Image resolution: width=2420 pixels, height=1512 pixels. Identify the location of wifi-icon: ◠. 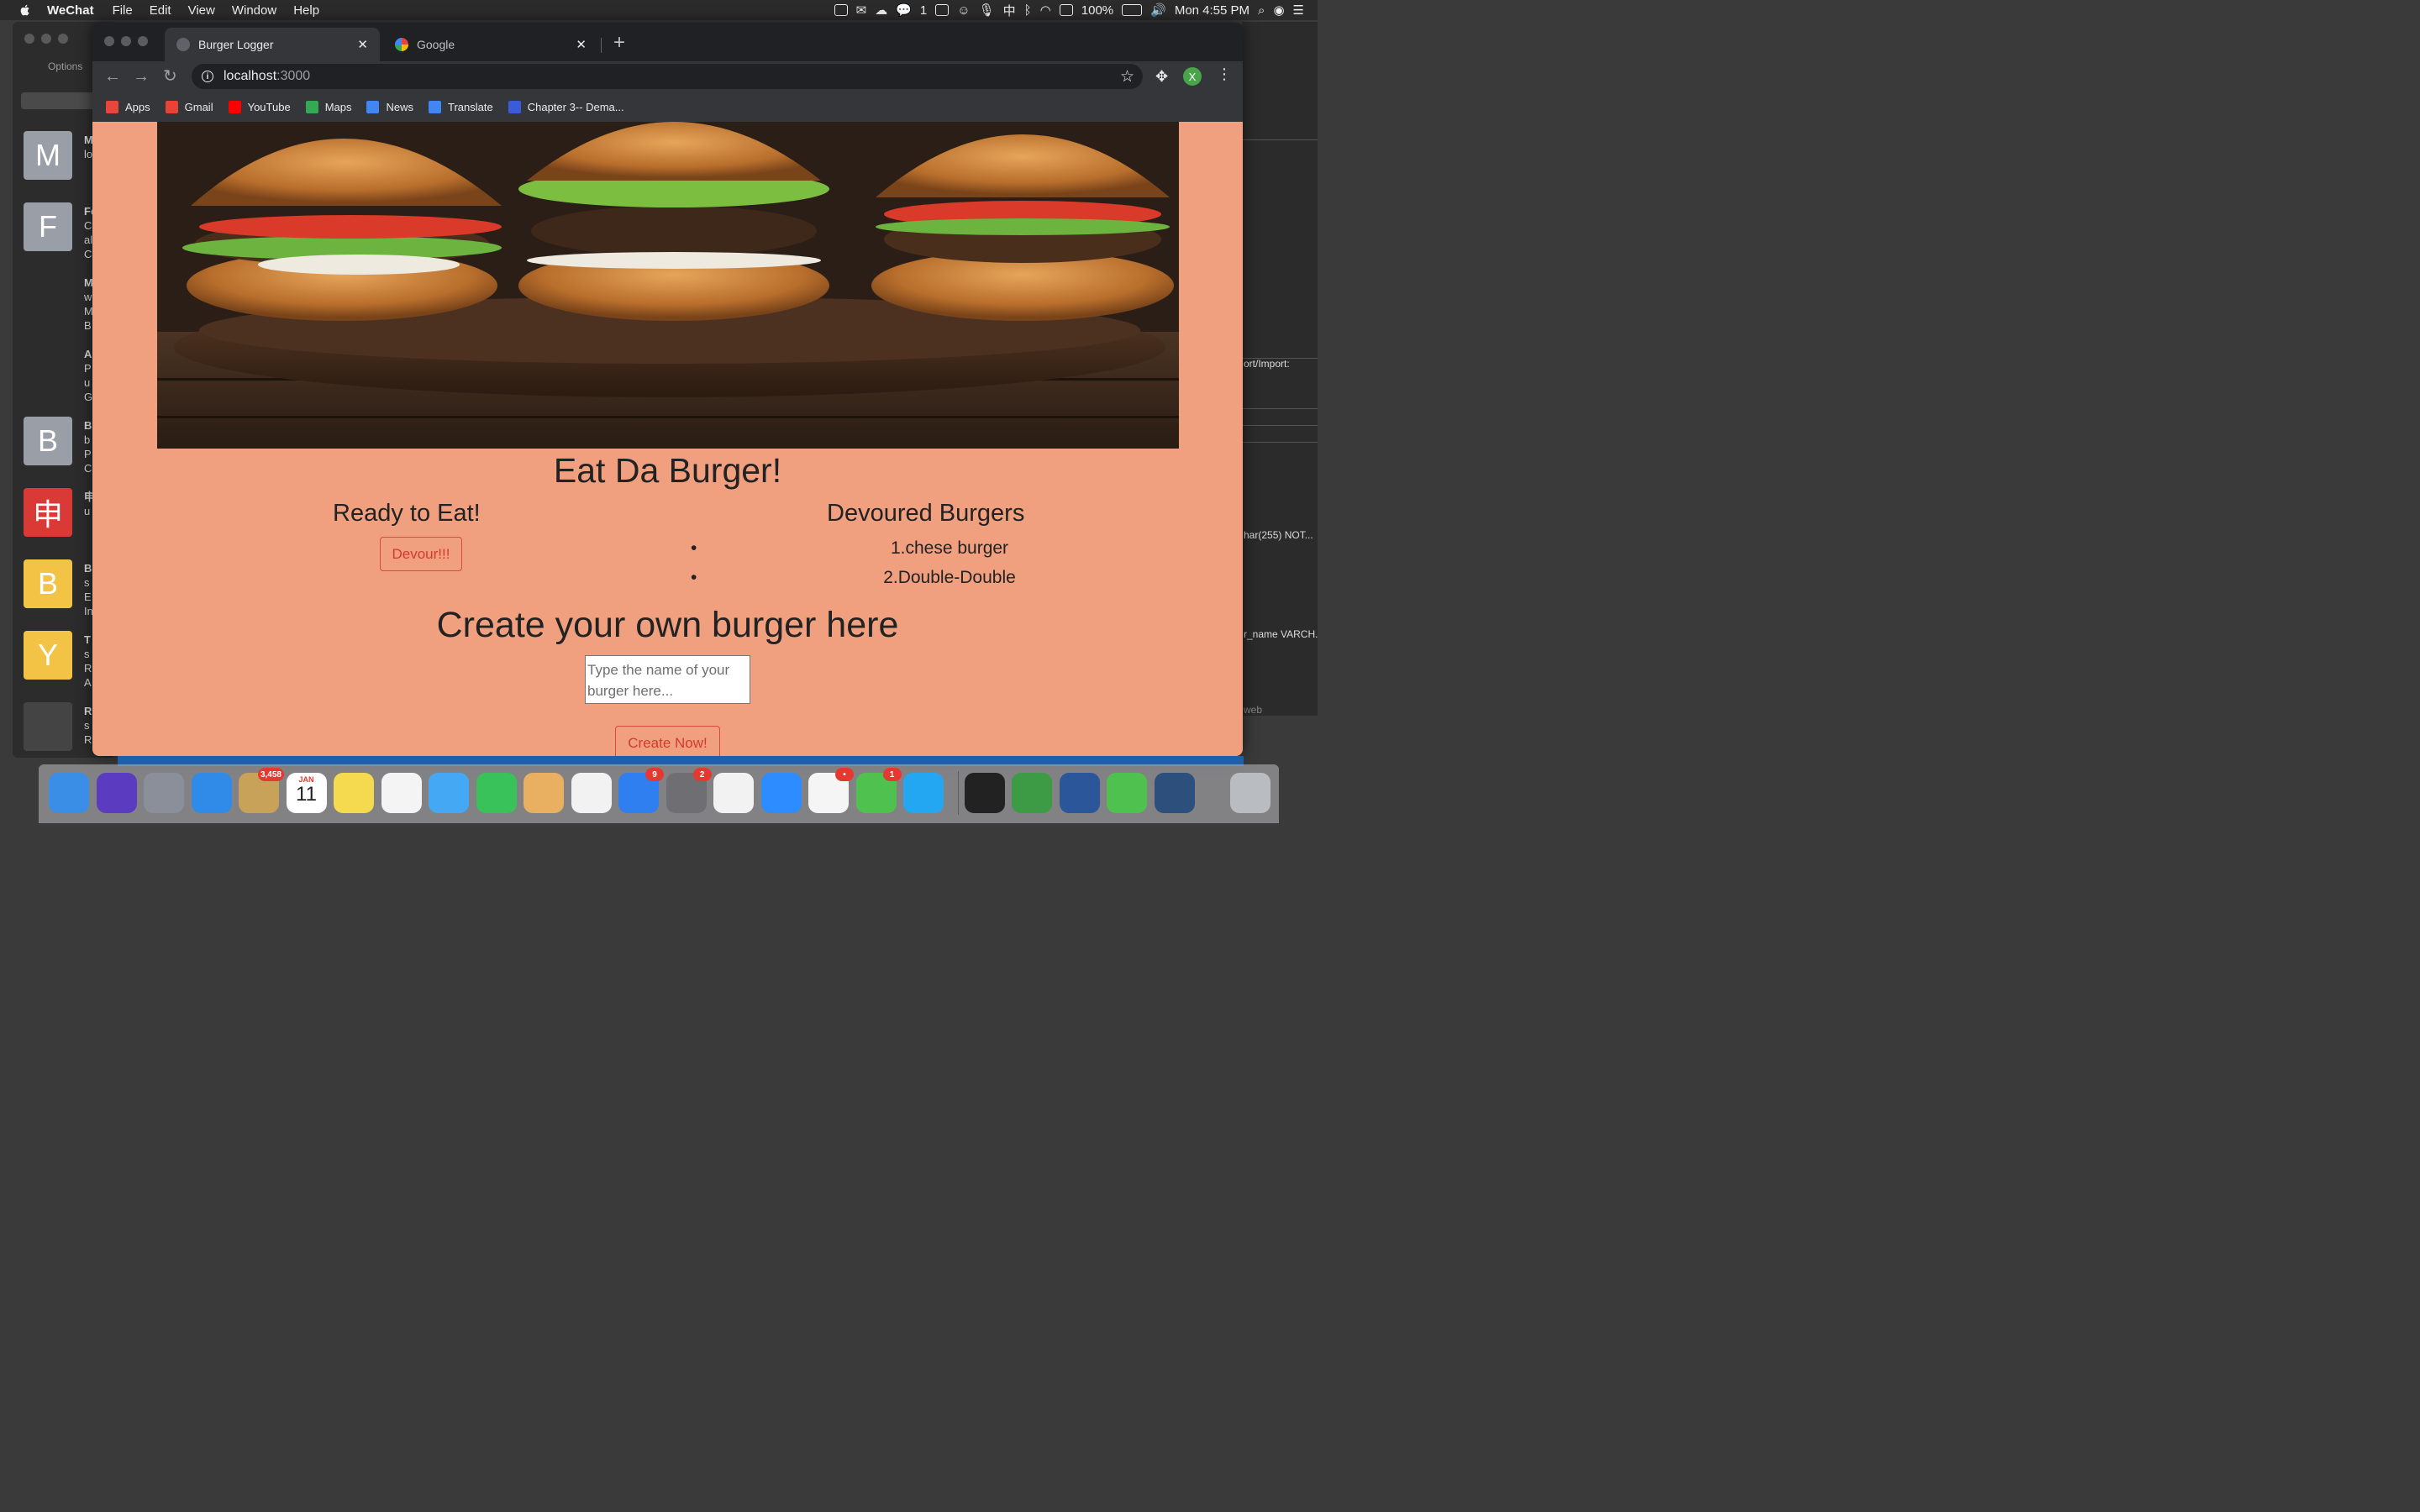
(1045, 10).